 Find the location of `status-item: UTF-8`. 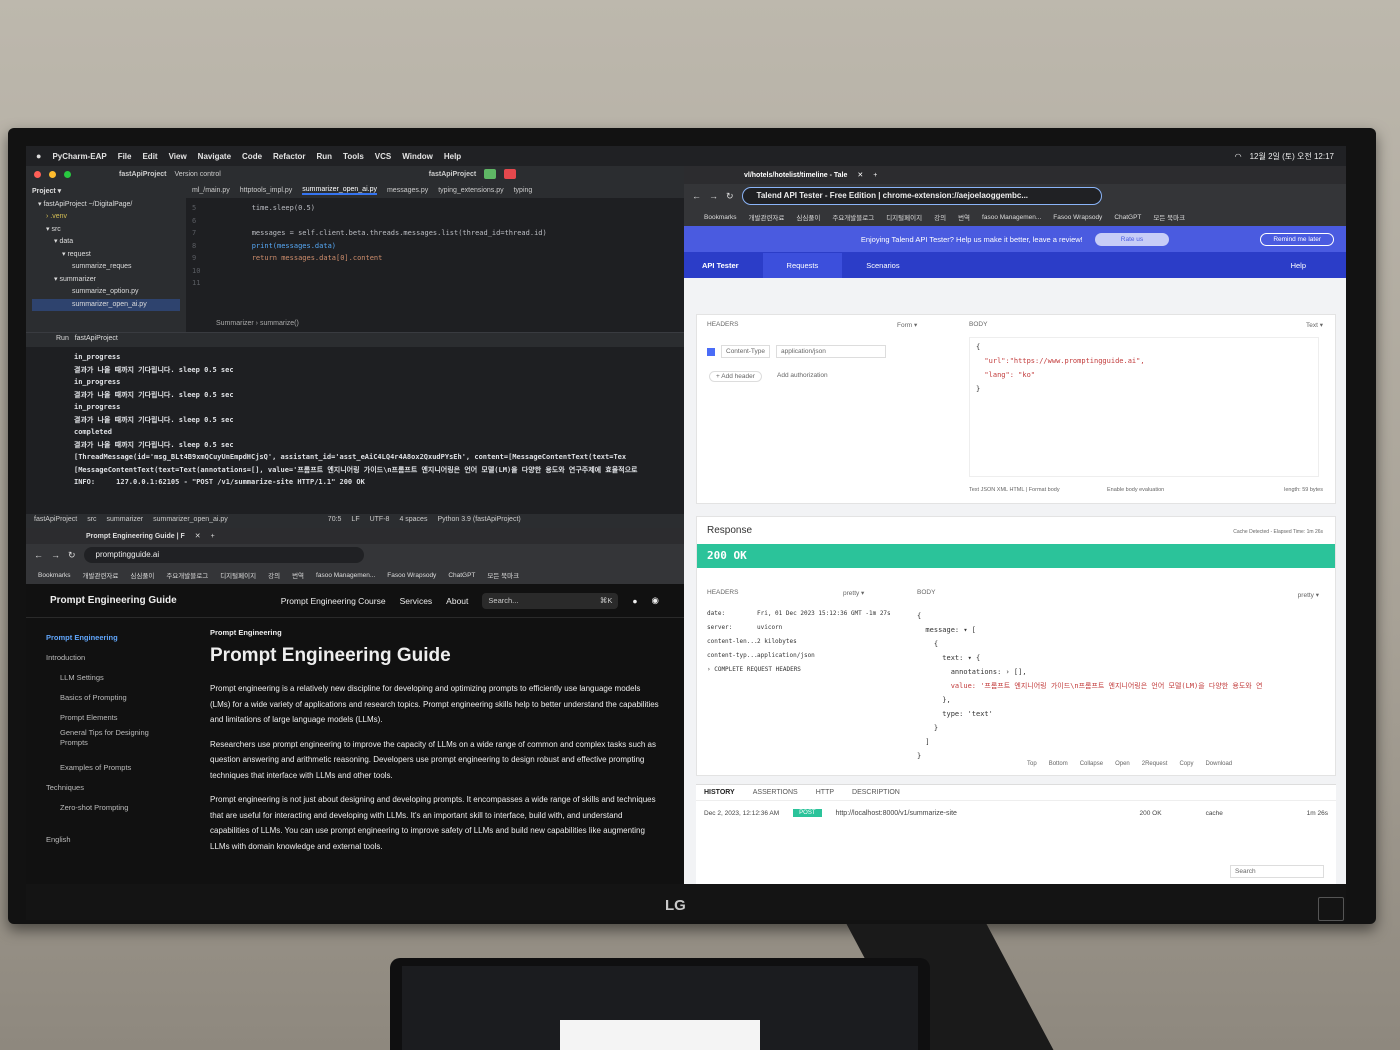

status-item: UTF-8 is located at coordinates (380, 521).